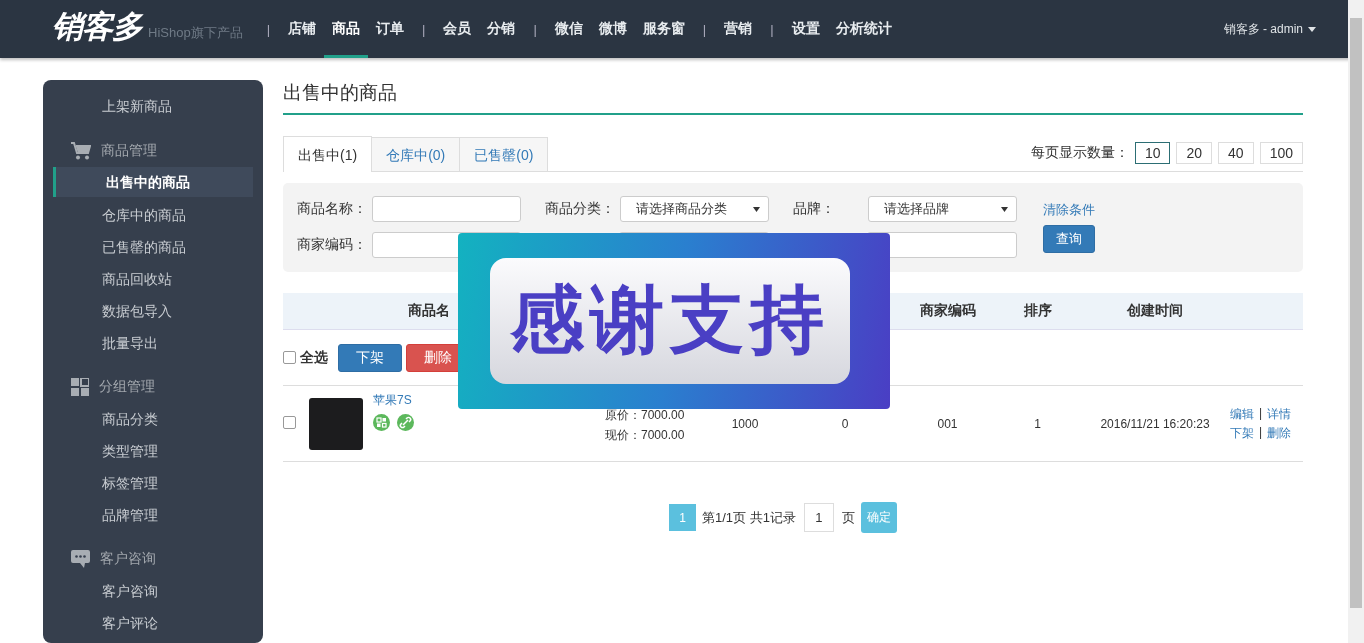 The image size is (1364, 643). Describe the element at coordinates (805, 29) in the screenshot. I see `nav-link: 设置` at that location.